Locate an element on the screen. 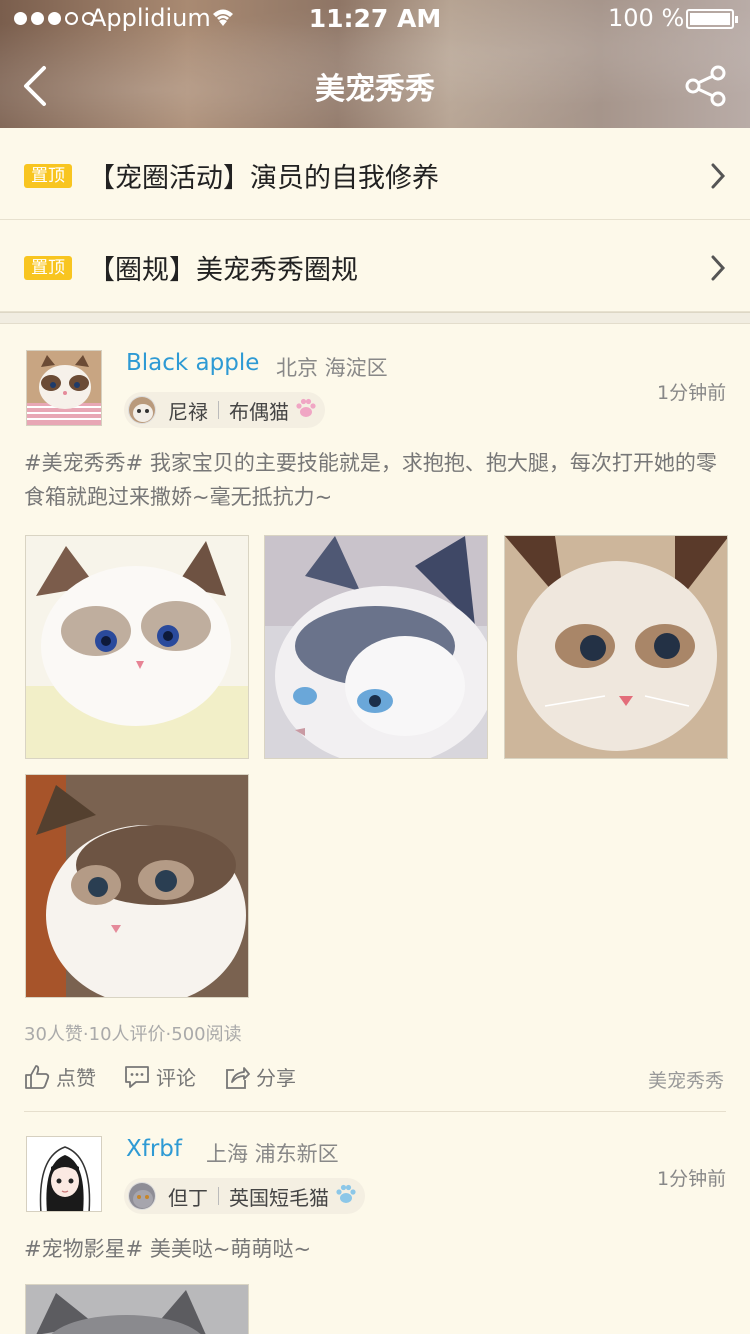 The height and width of the screenshot is (1334, 750). pinned-title: 【宠圈活动】演员的自我修养 is located at coordinates (263, 178).